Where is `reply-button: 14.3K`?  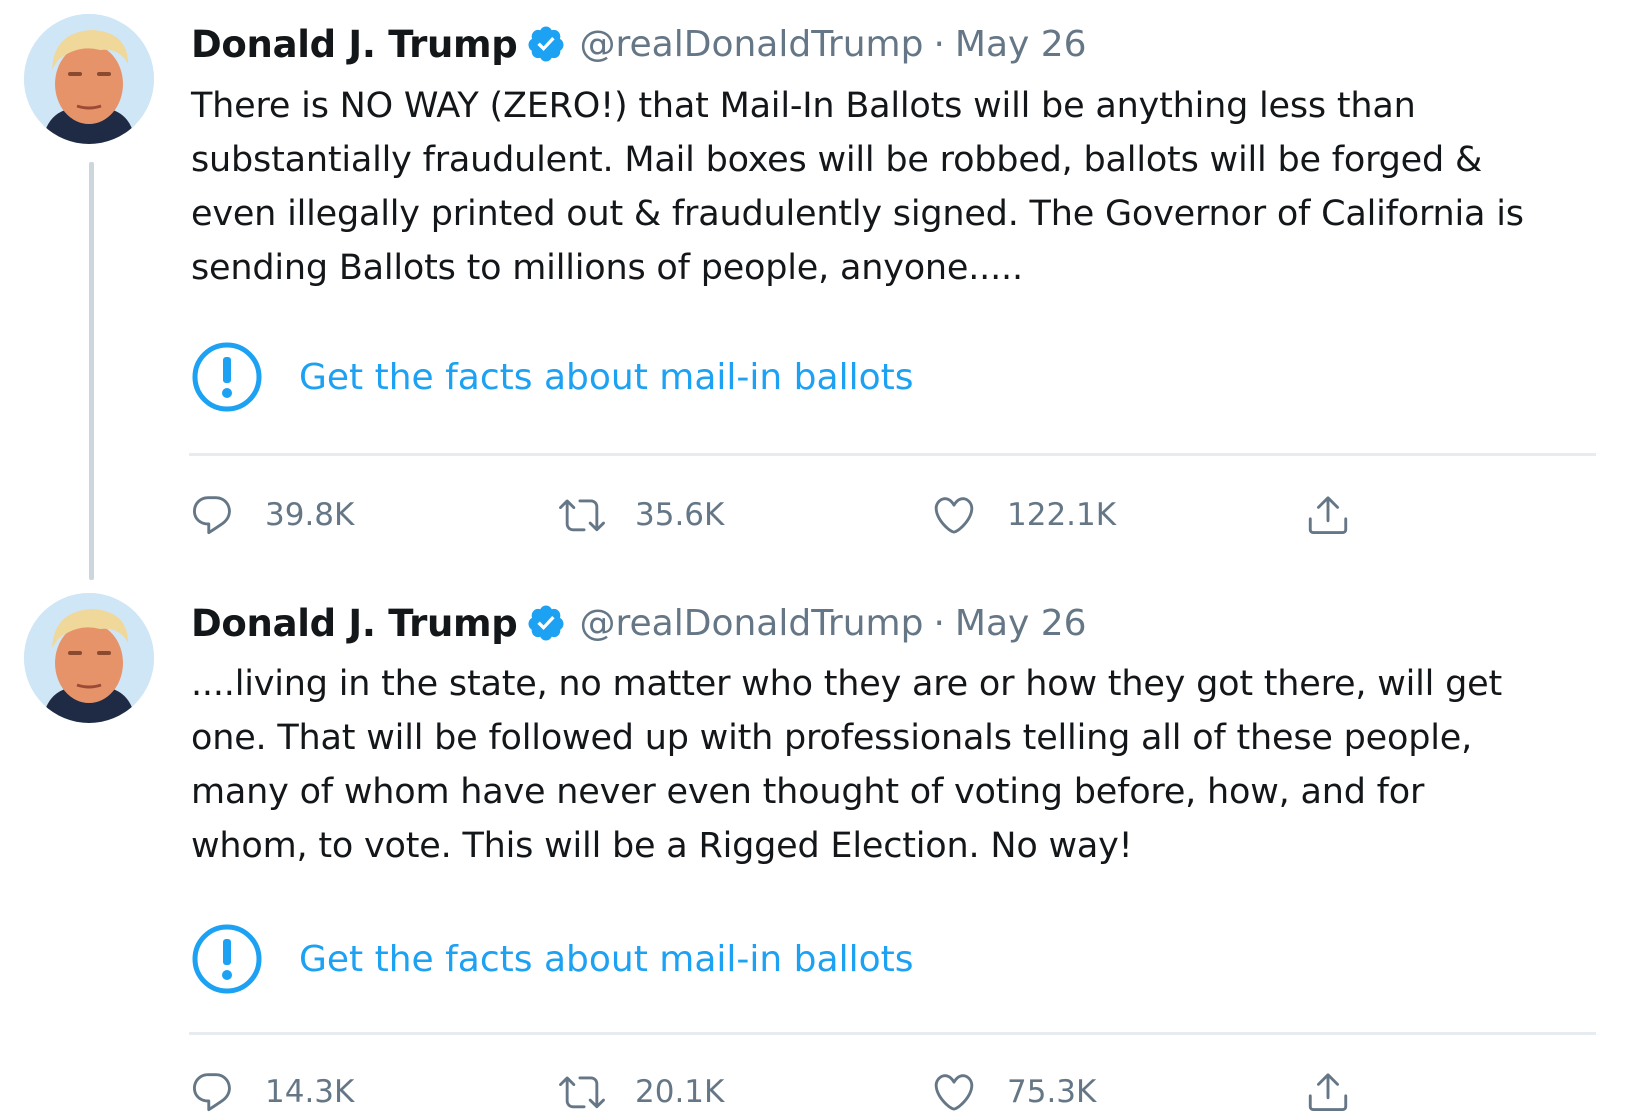 reply-button: 14.3K is located at coordinates (271, 1092).